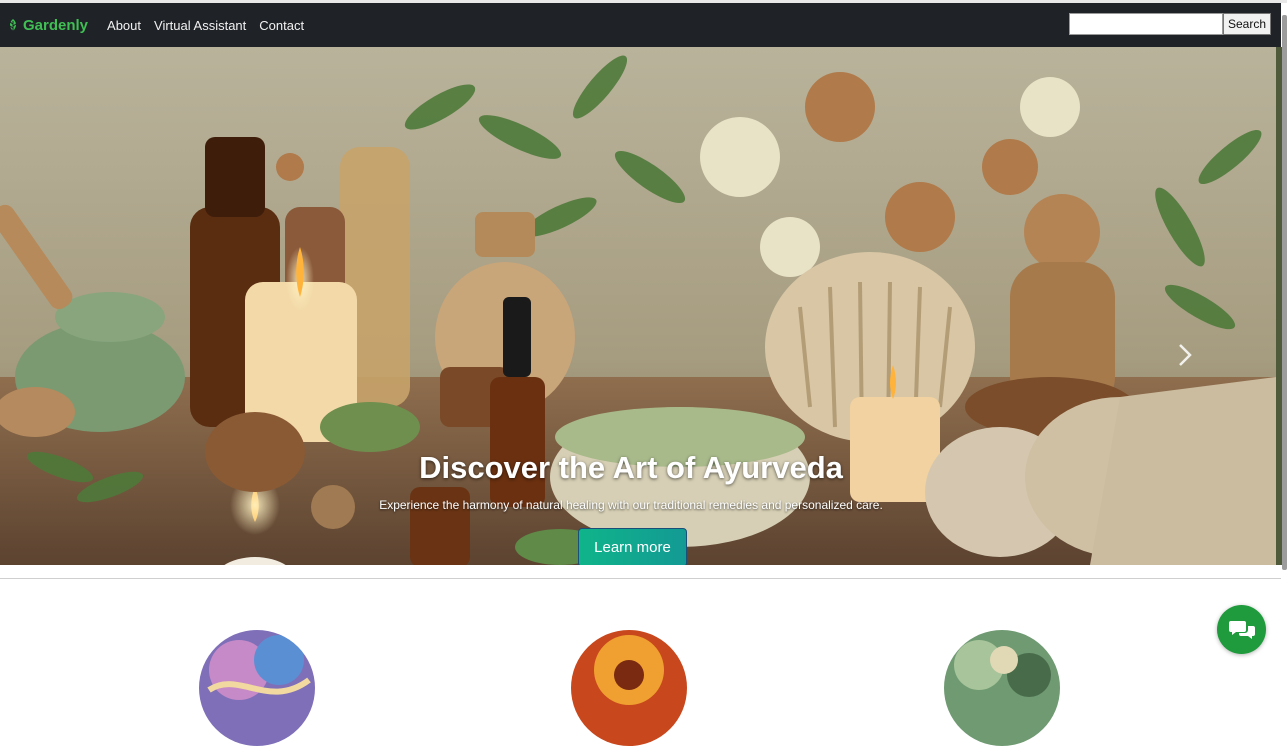 The width and height of the screenshot is (1287, 746). What do you see at coordinates (55, 25) in the screenshot?
I see `brand-name: Gardenly` at bounding box center [55, 25].